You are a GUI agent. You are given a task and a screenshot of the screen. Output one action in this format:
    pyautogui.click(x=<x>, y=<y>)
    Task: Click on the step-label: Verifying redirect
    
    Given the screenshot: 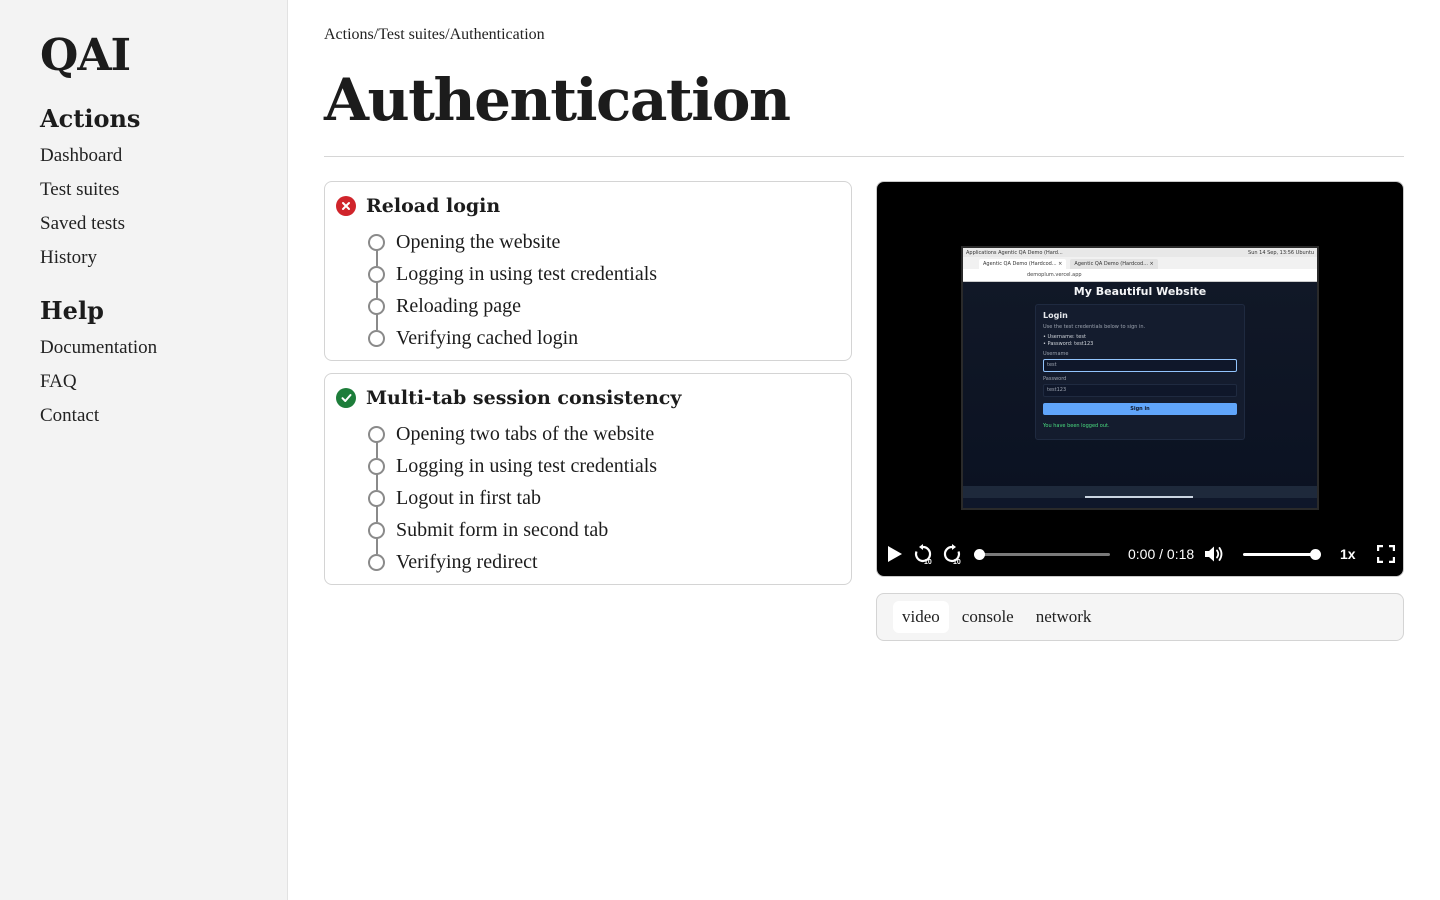 What is the action you would take?
    pyautogui.click(x=467, y=561)
    